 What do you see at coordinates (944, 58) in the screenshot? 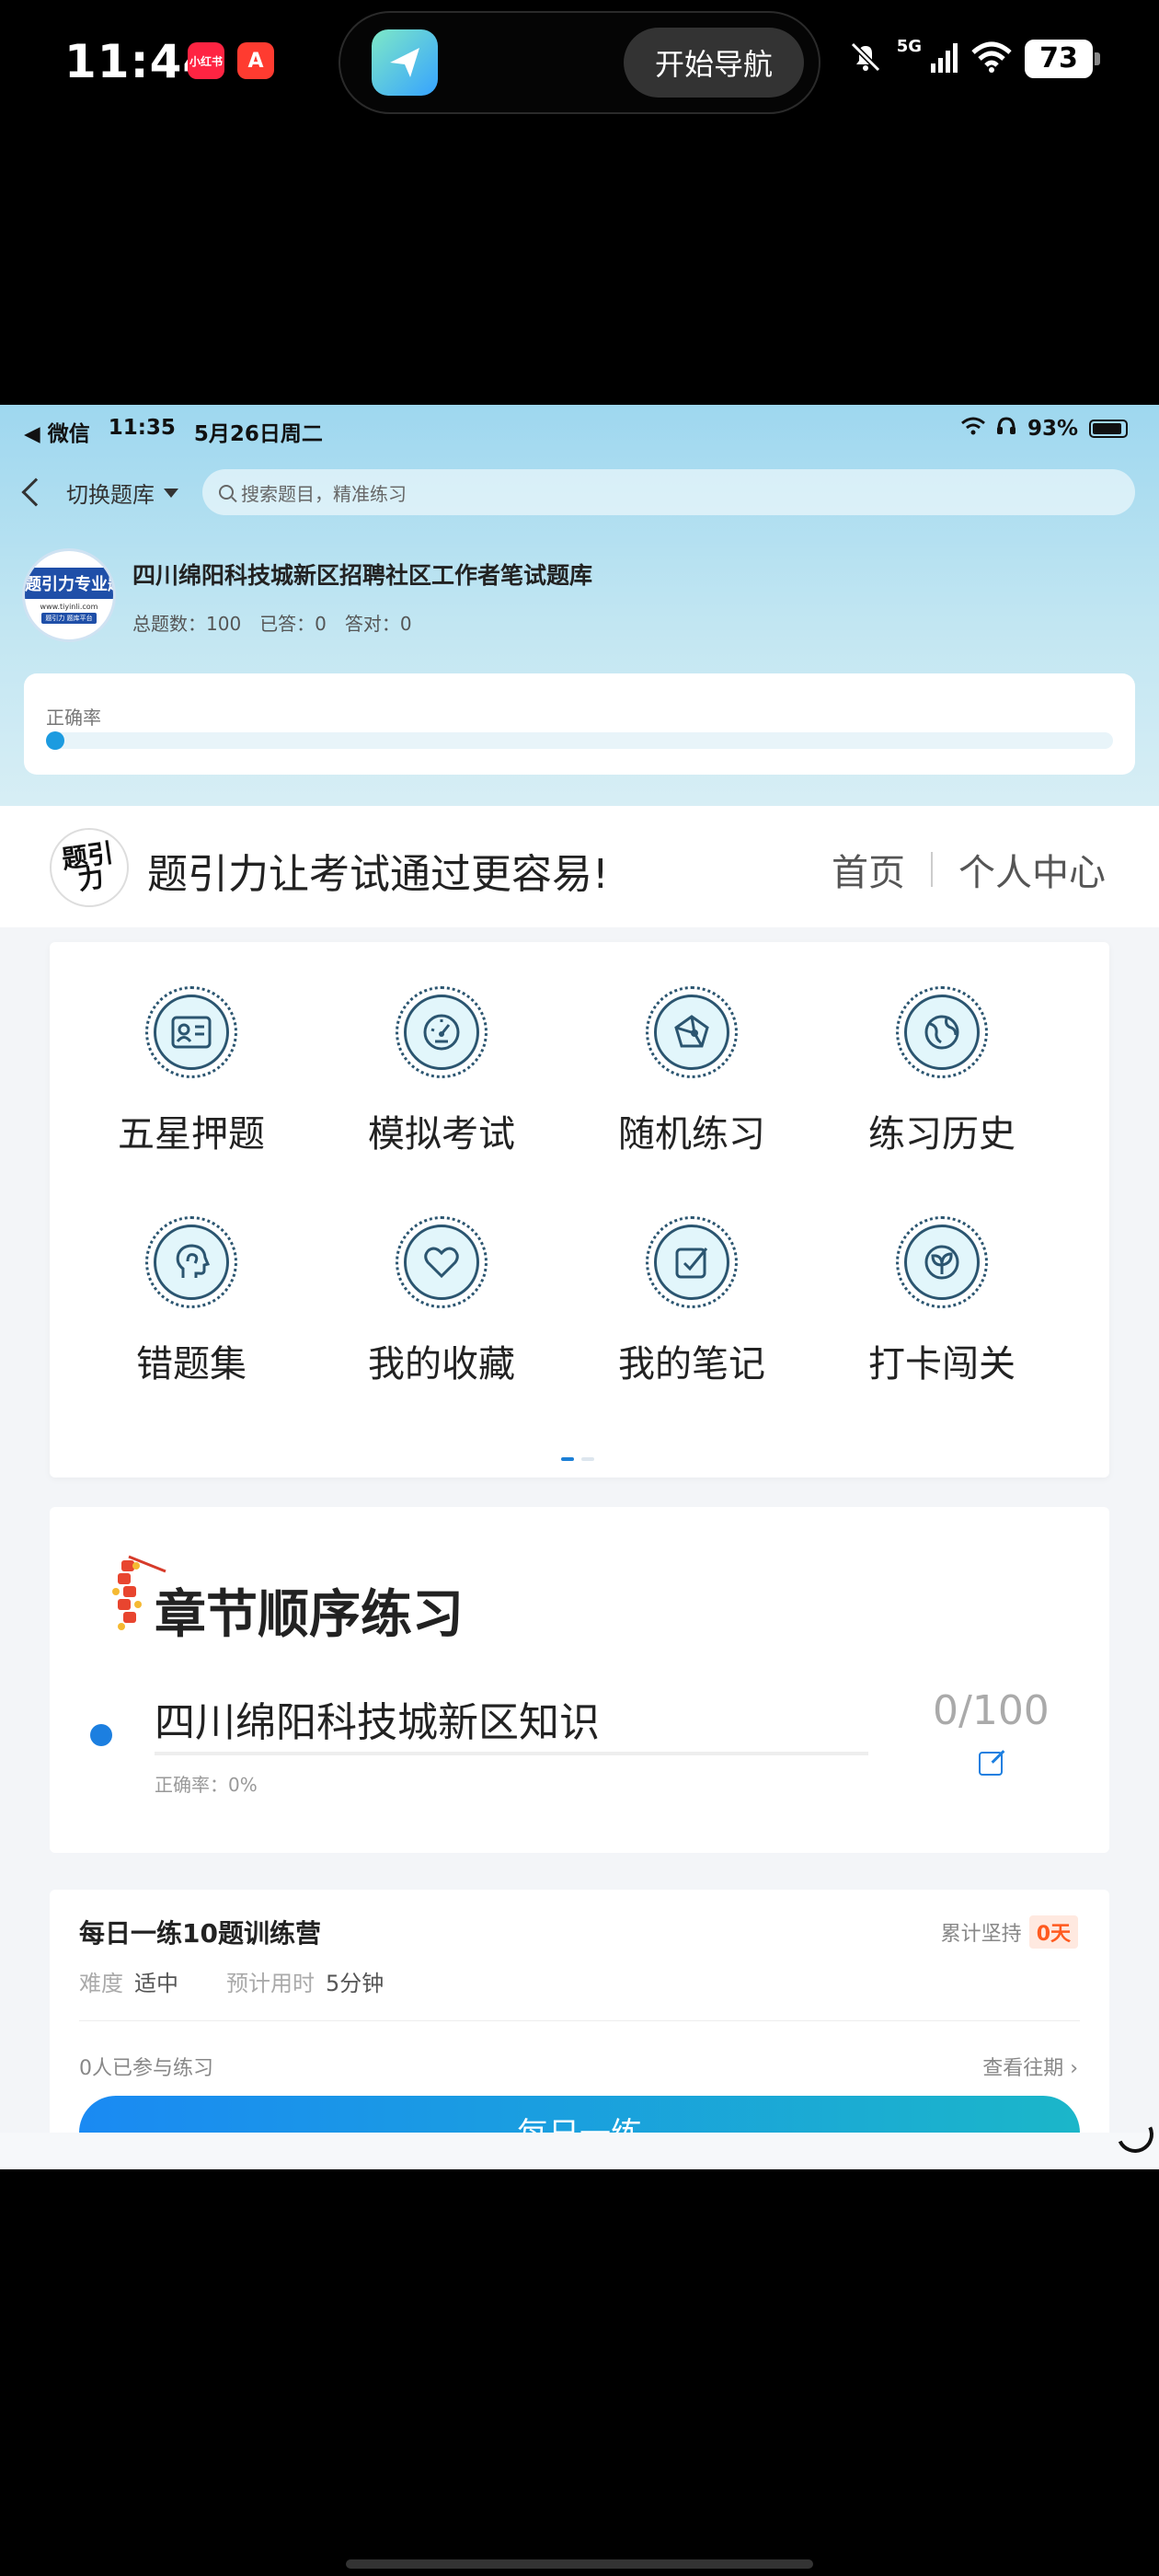
I see `signal-icon` at bounding box center [944, 58].